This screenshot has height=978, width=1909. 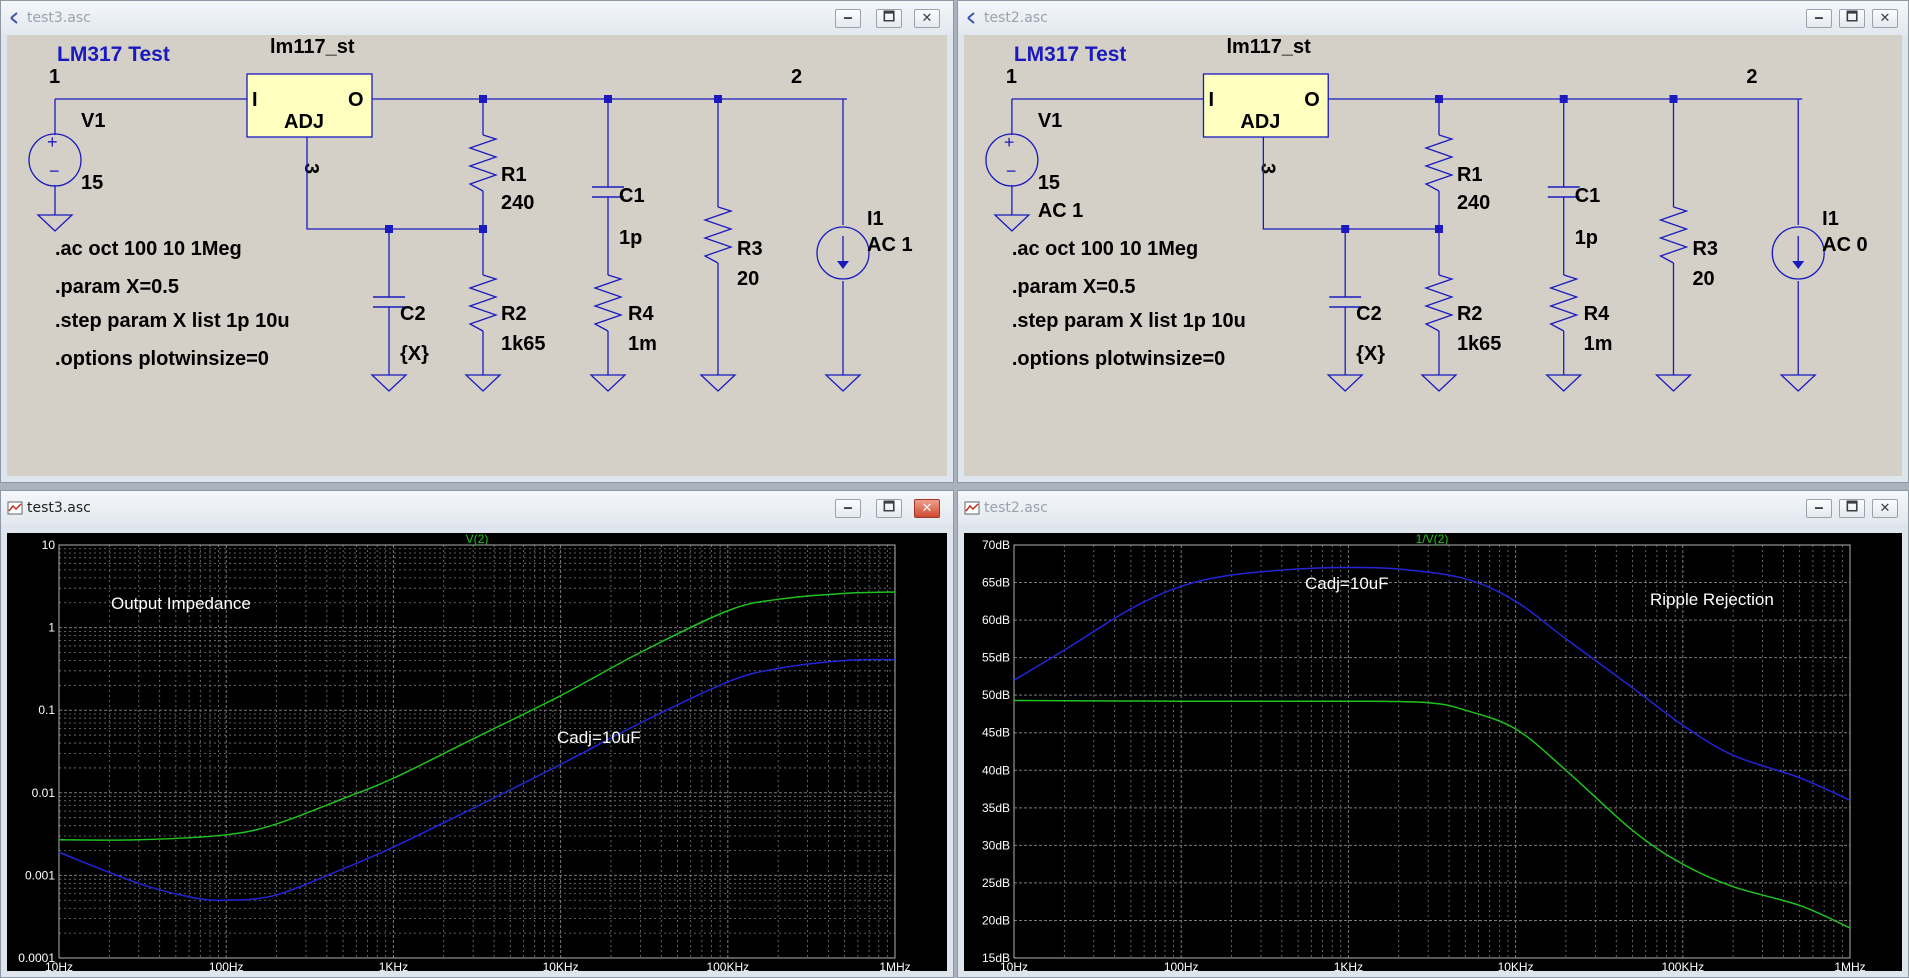 I want to click on y-tick-label: 40dB, so click(x=996, y=770).